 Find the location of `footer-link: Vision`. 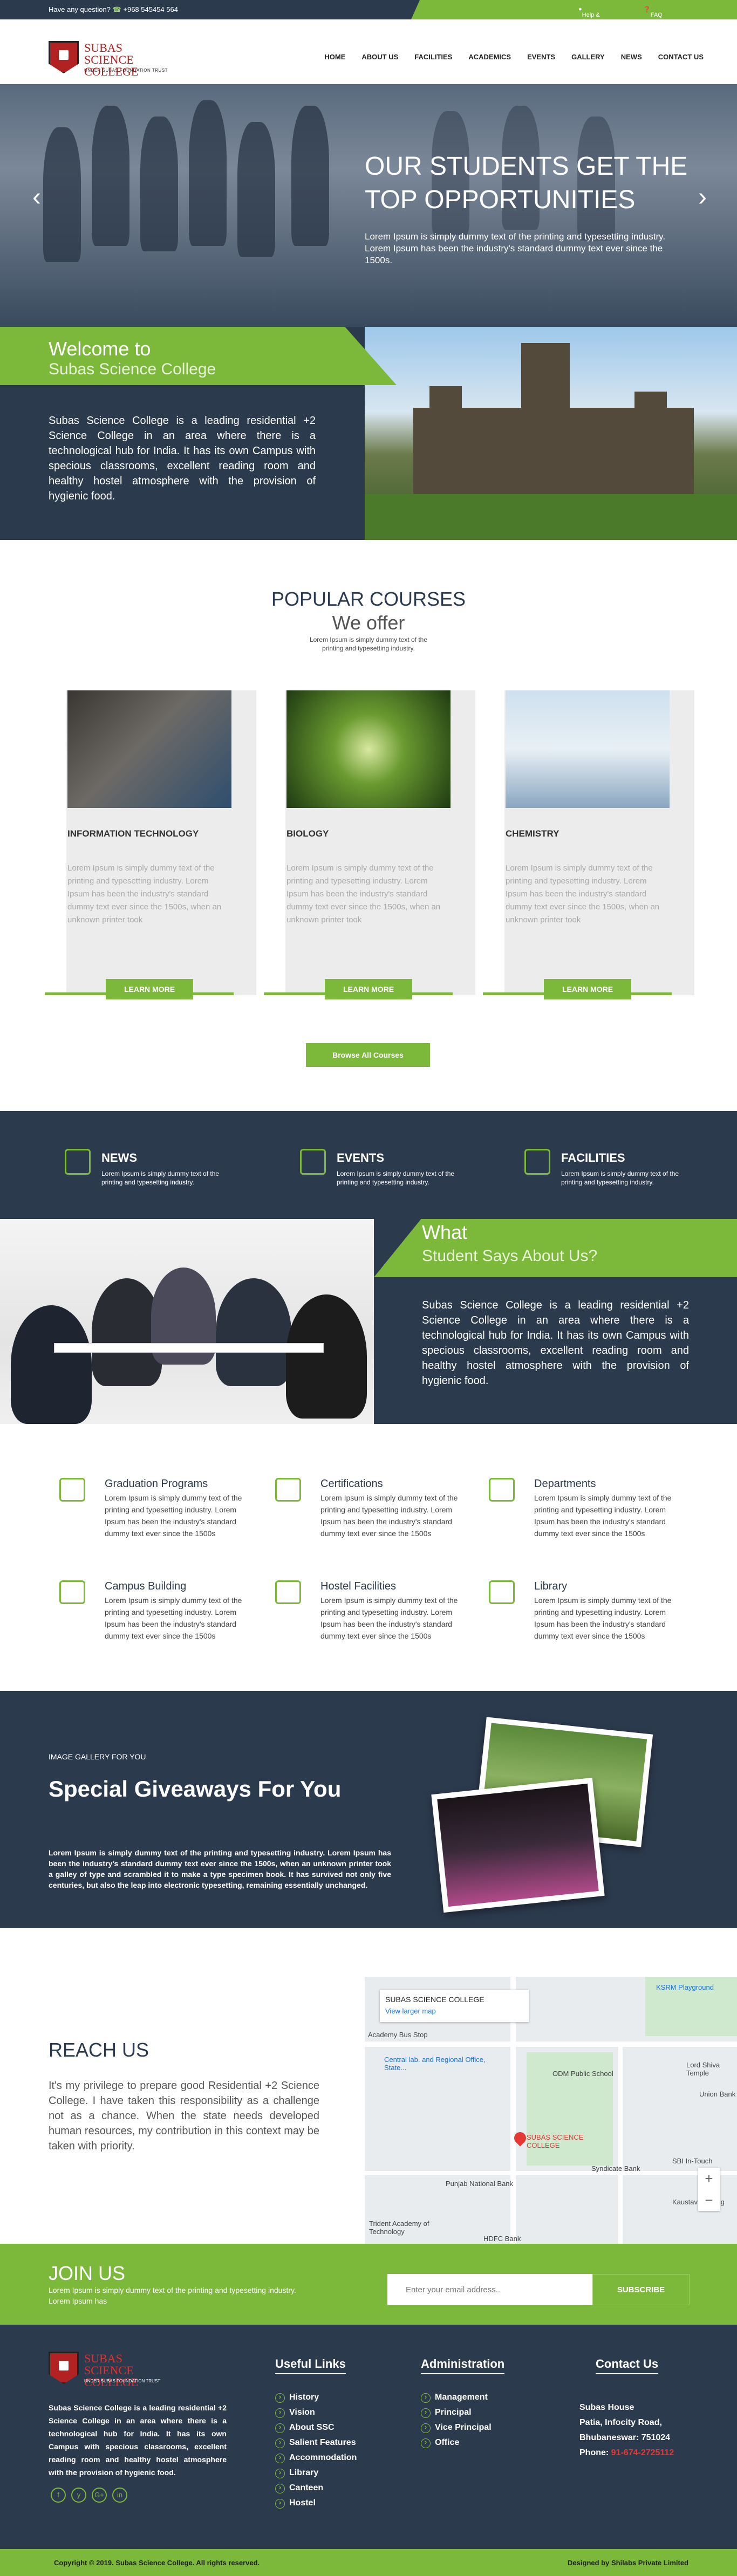

footer-link: Vision is located at coordinates (316, 2412).